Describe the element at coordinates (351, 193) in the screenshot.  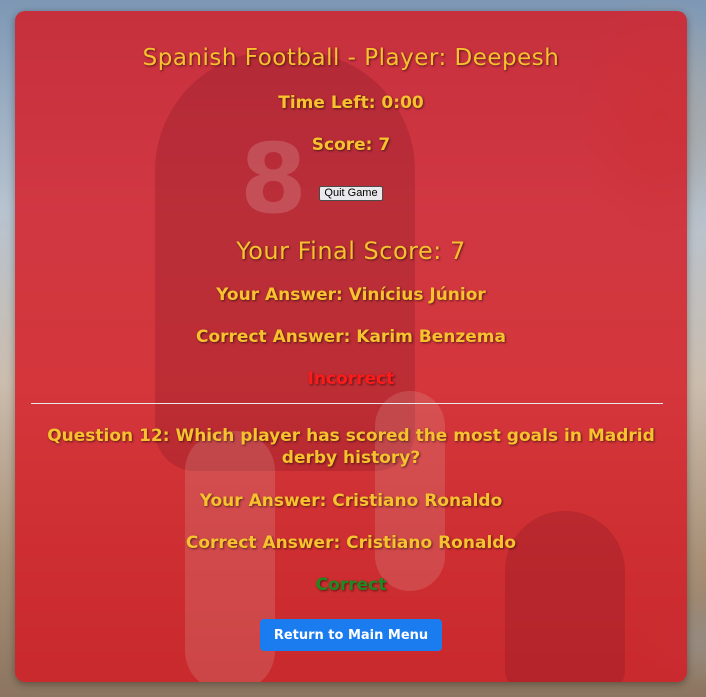
I see `quit-game-button: Quit Game` at that location.